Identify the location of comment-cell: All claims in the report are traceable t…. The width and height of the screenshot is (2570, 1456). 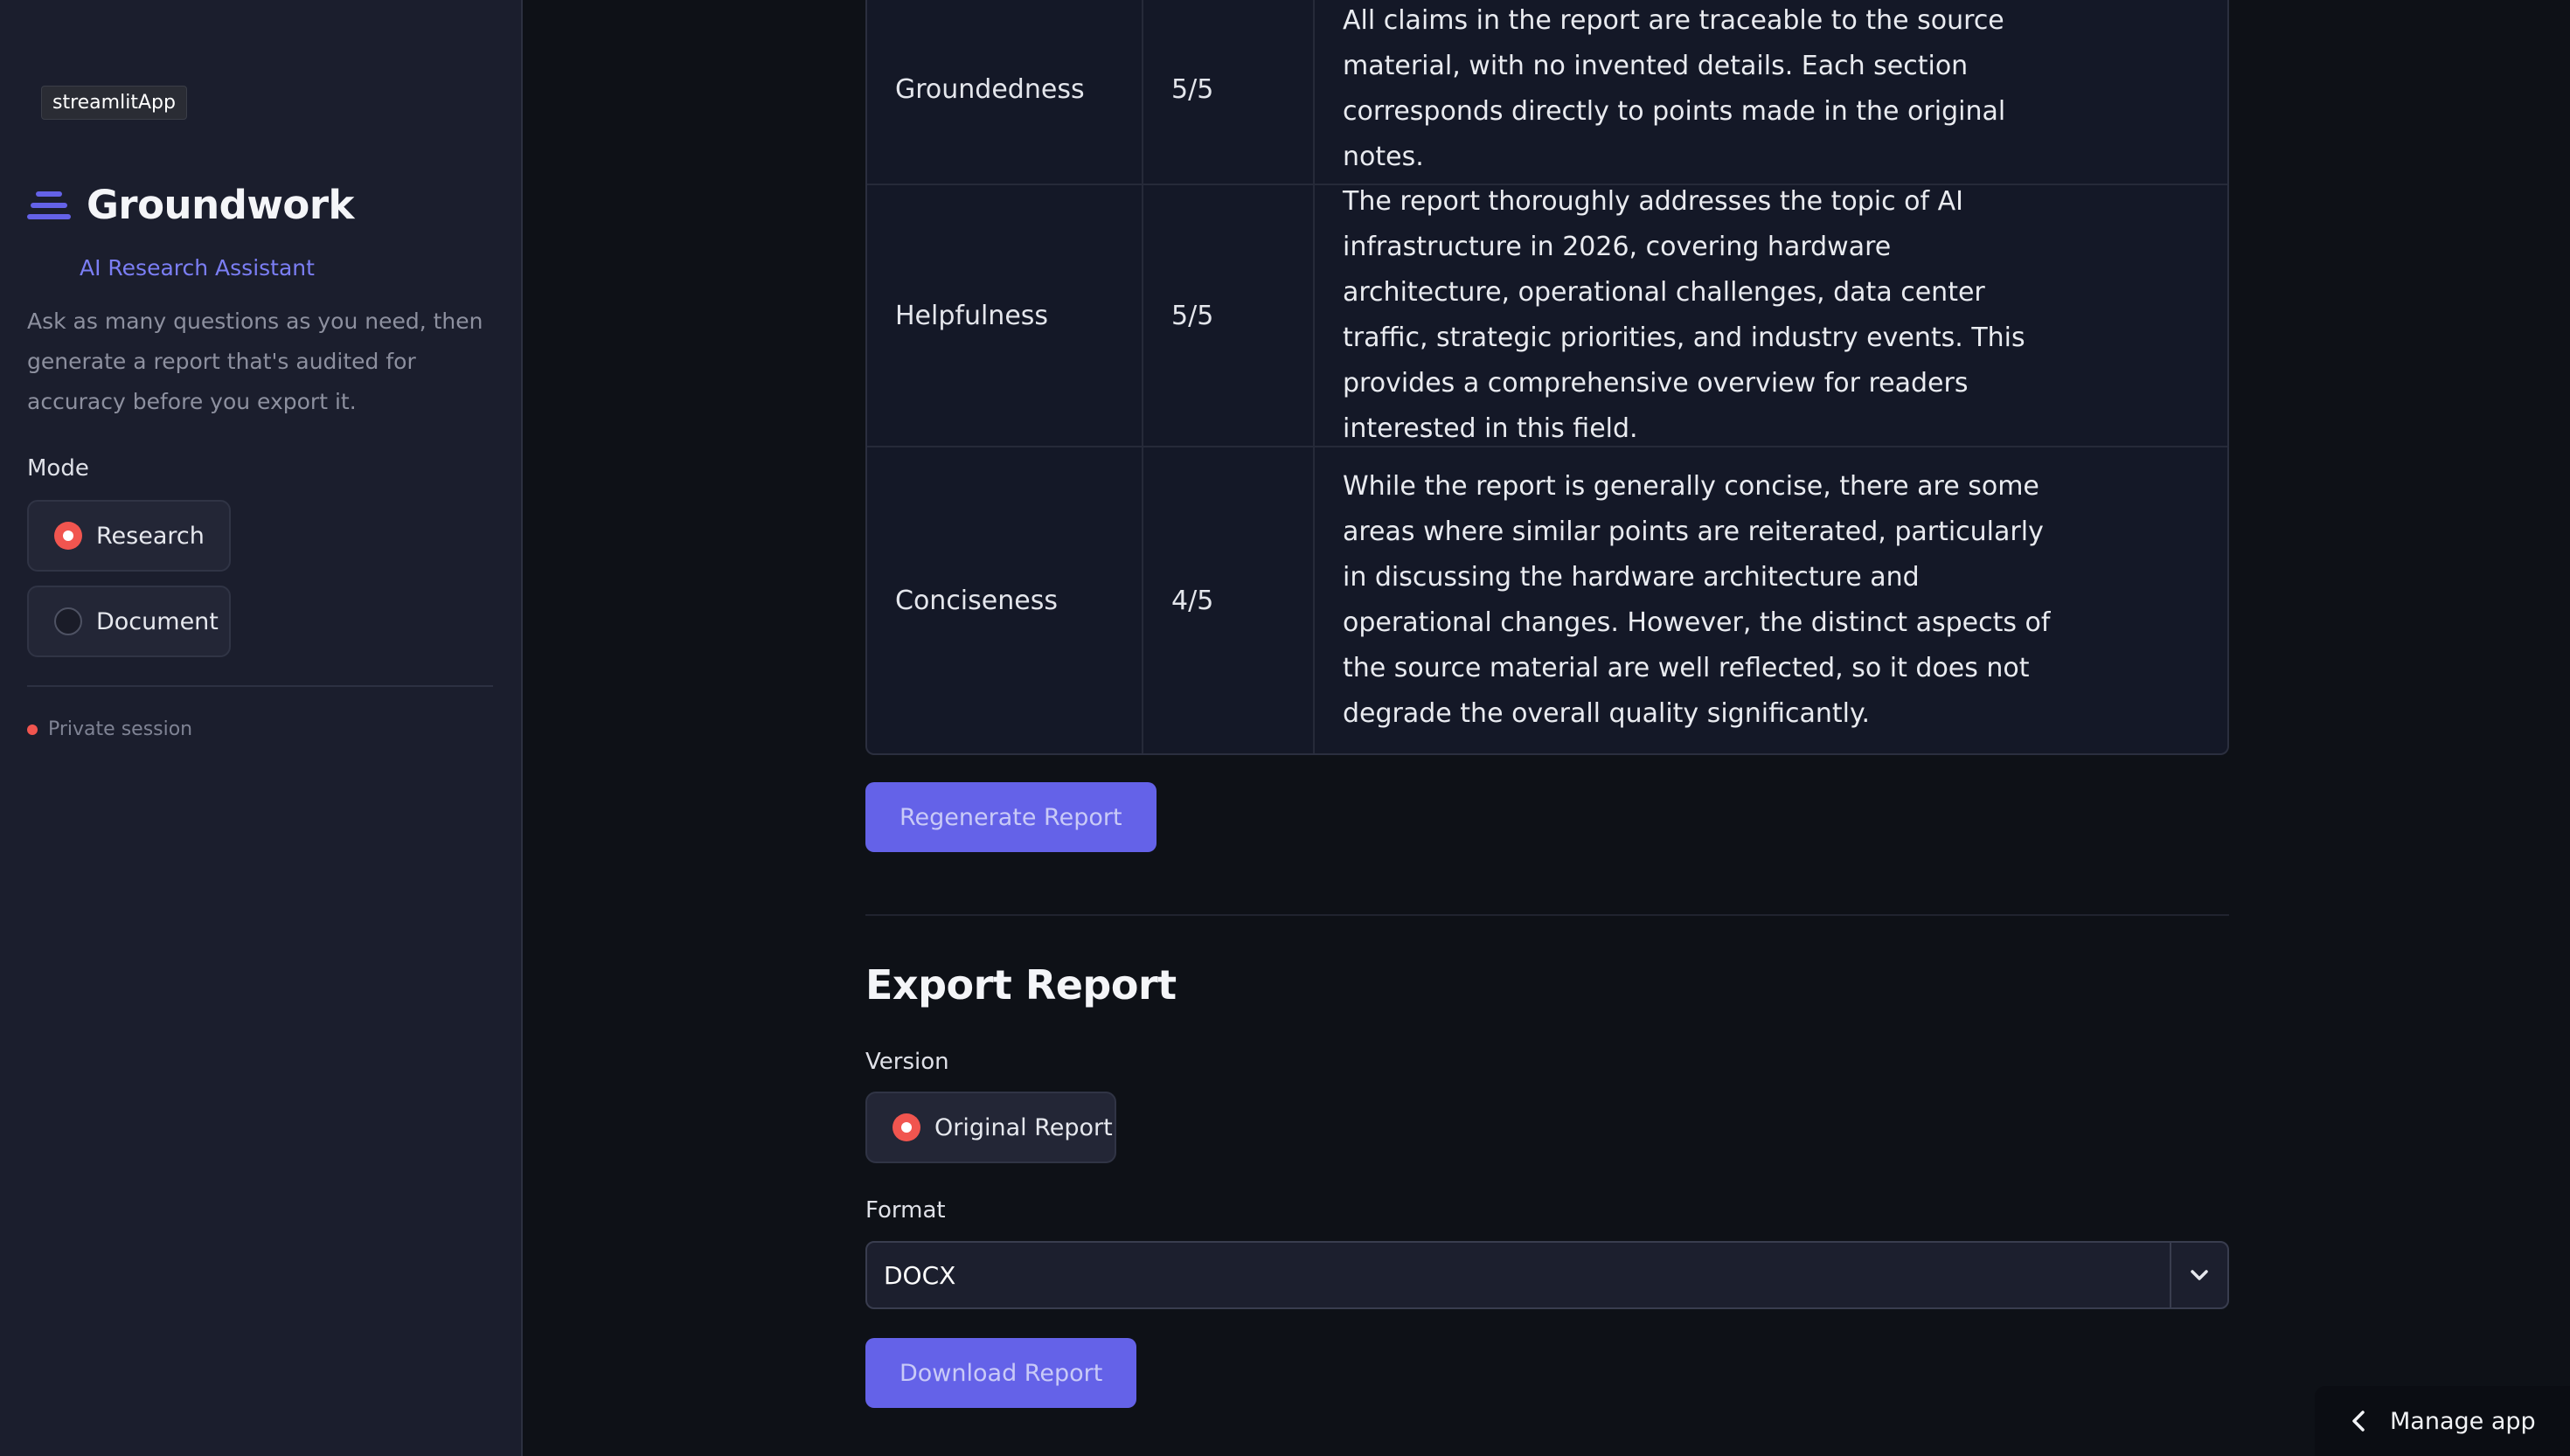
(1674, 88).